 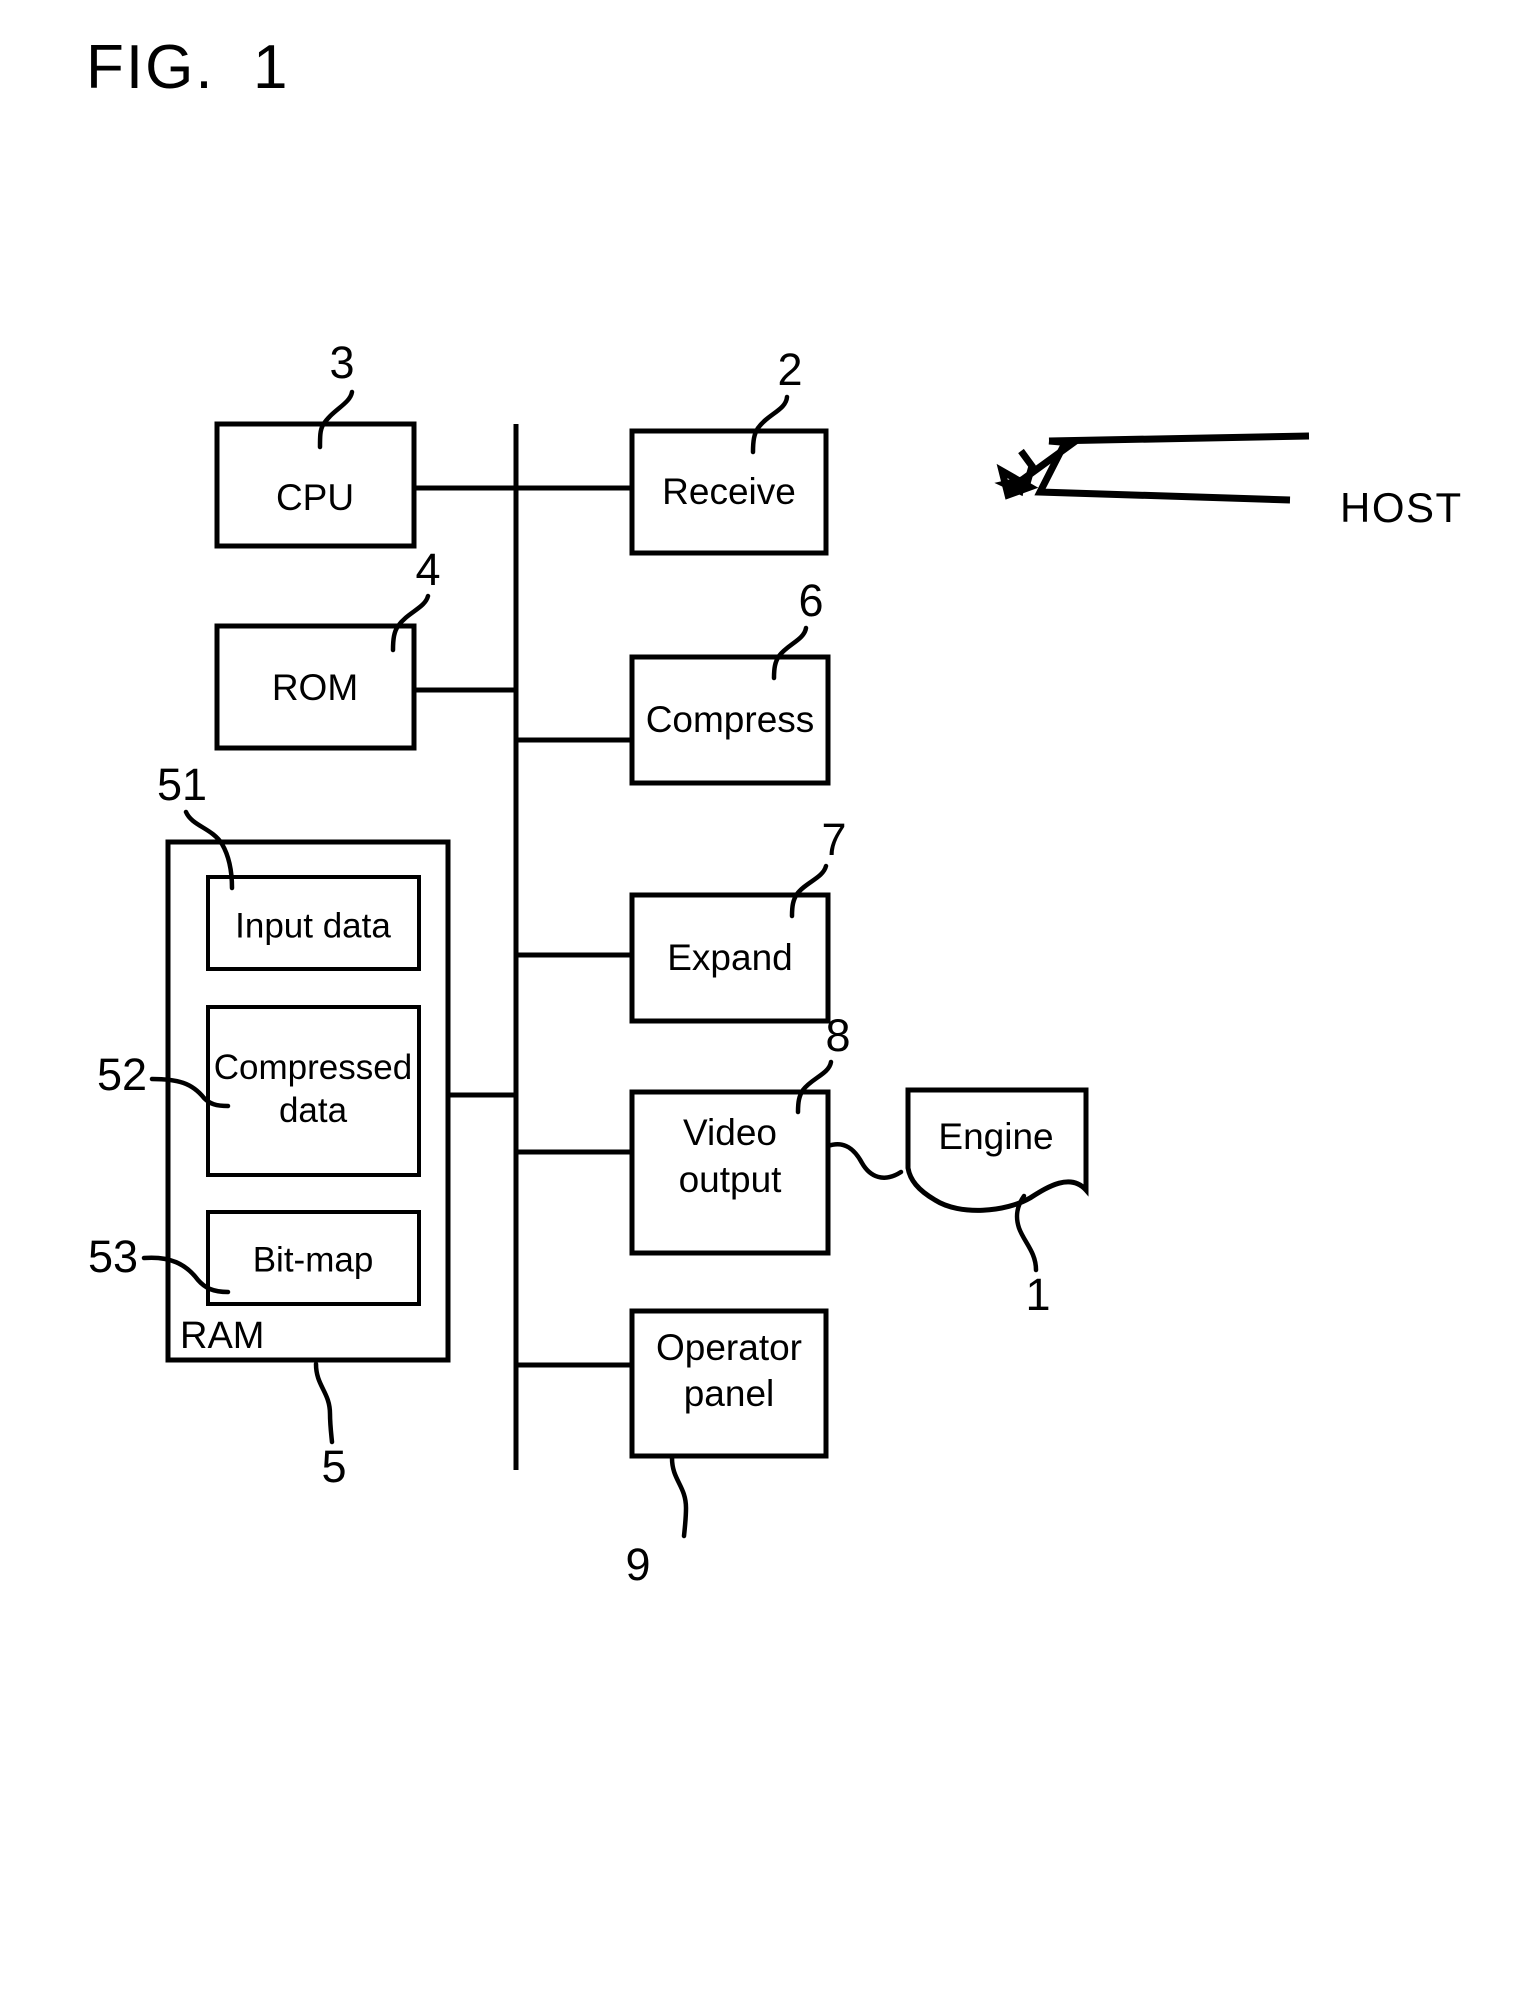 I want to click on region-compressed-data-label-2: data, so click(x=313, y=1110).